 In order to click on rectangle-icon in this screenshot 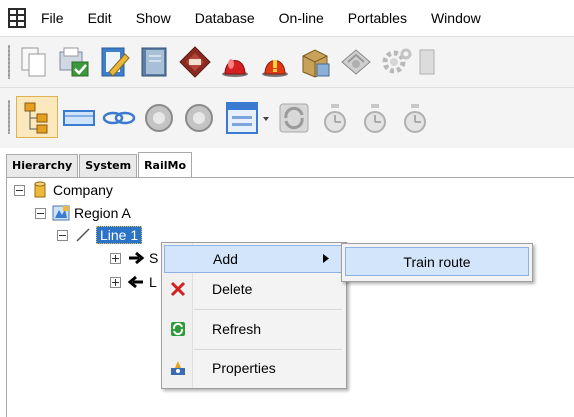, I will do `click(79, 118)`.